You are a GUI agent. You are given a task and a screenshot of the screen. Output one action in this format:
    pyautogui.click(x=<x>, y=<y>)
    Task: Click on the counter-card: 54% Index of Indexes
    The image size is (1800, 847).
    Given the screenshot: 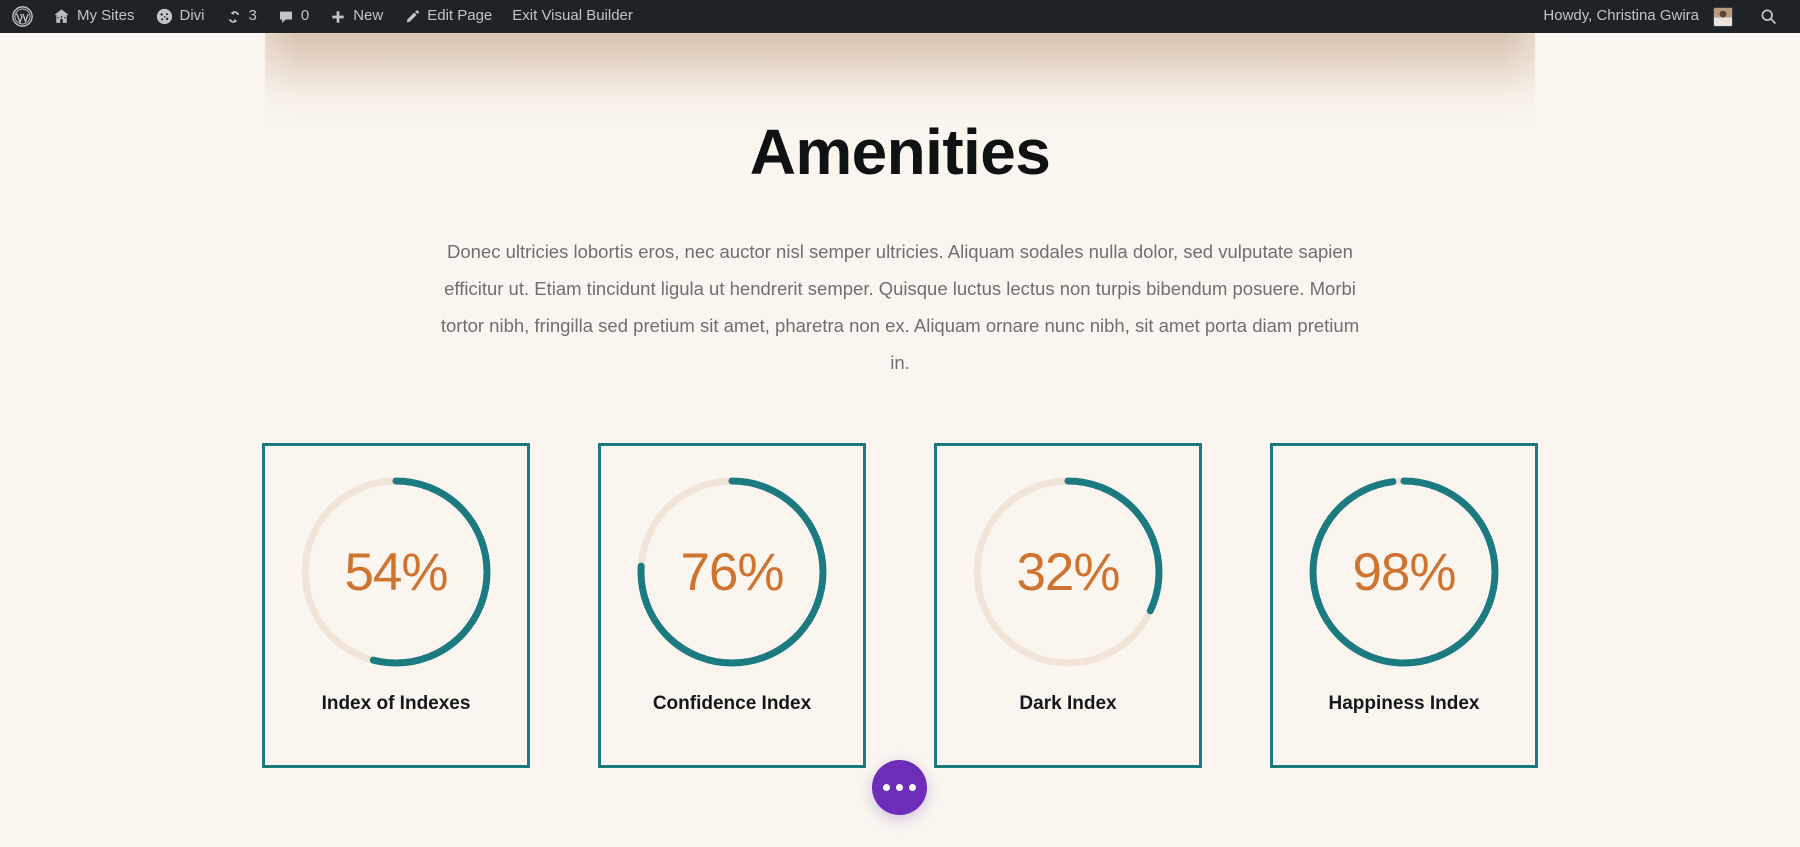 What is the action you would take?
    pyautogui.click(x=396, y=606)
    